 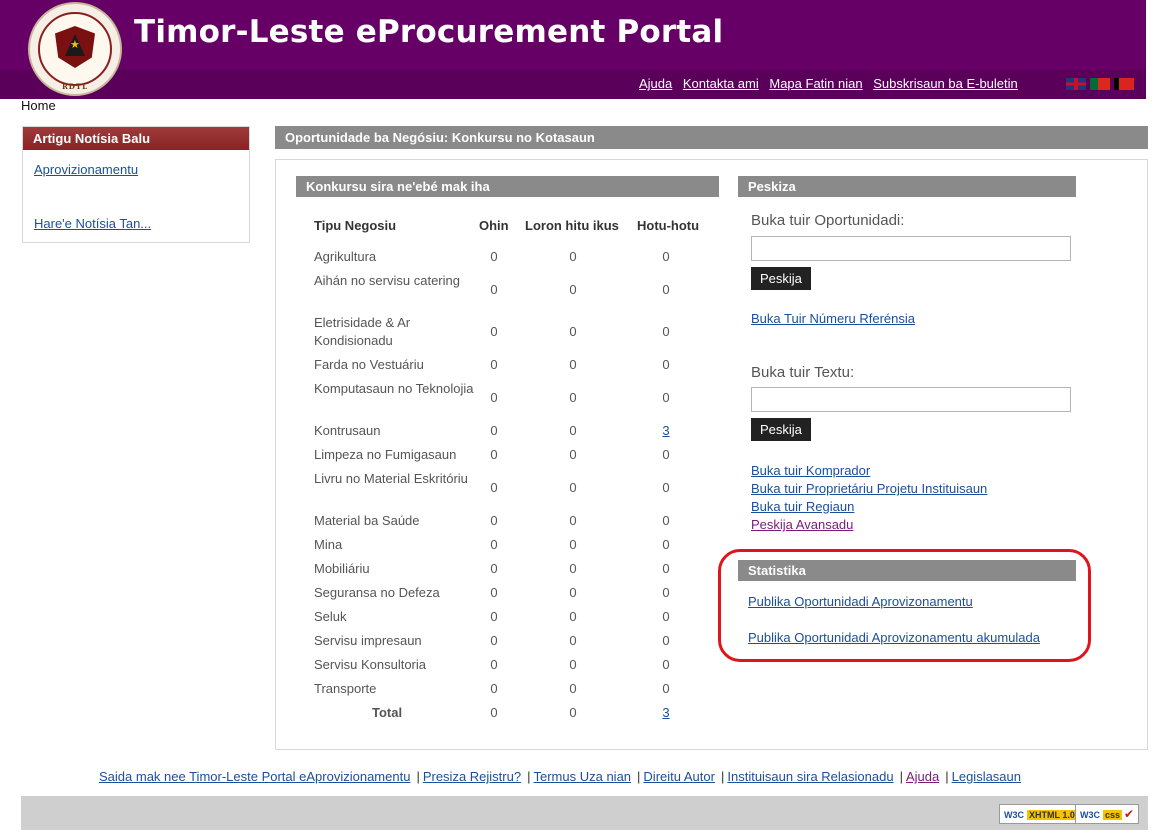 I want to click on checkmark-icon: ✔, so click(x=1129, y=814).